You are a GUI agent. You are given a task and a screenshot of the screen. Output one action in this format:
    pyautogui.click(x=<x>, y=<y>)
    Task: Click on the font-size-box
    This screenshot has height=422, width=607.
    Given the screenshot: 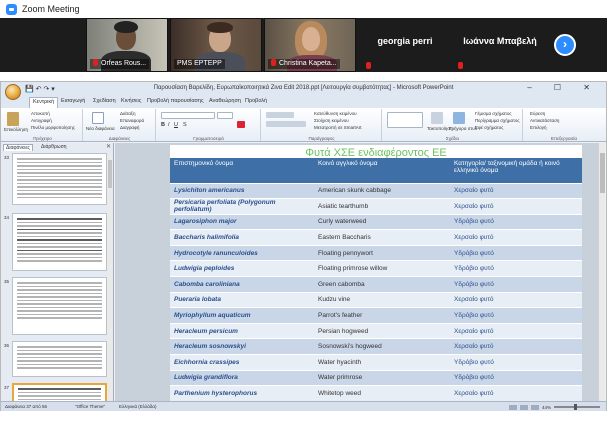 What is the action you would take?
    pyautogui.click(x=225, y=115)
    